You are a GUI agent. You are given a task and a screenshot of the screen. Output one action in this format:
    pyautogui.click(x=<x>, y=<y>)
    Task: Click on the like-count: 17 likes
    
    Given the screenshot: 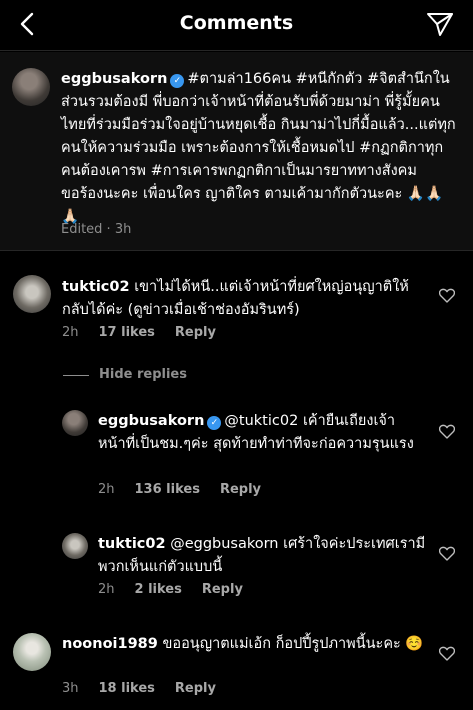 What is the action you would take?
    pyautogui.click(x=127, y=332)
    